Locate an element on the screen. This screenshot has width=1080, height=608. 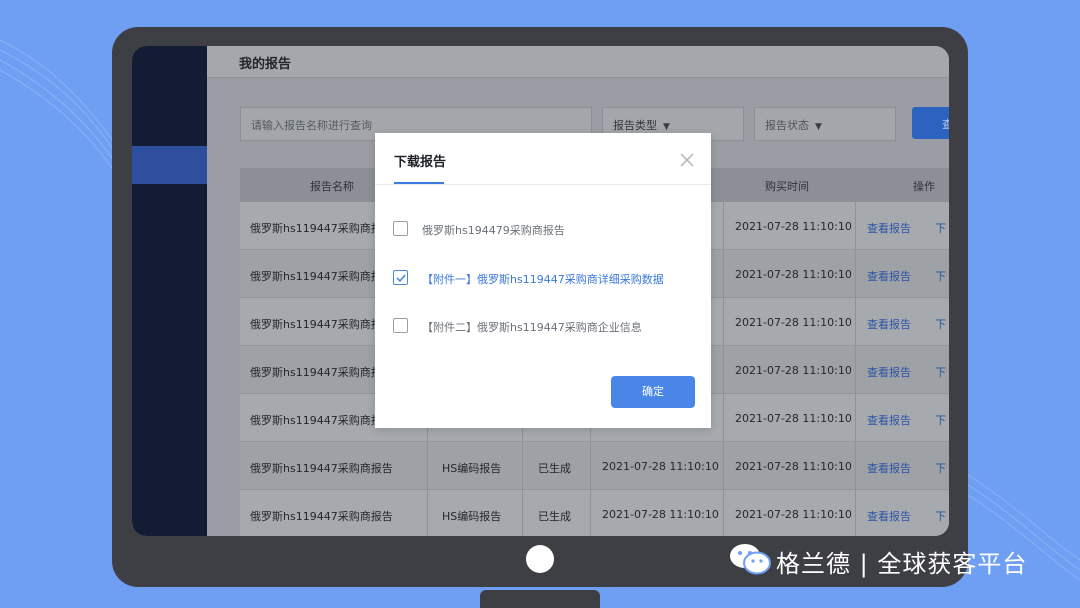
brand-text: 格兰德 | 全球获客平台 is located at coordinates (902, 564).